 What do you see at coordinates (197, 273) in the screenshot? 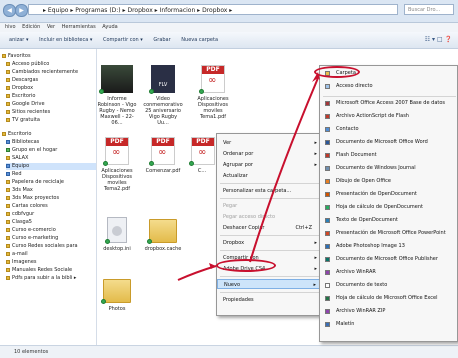
I see `annotation-arrow-left` at bounding box center [197, 273].